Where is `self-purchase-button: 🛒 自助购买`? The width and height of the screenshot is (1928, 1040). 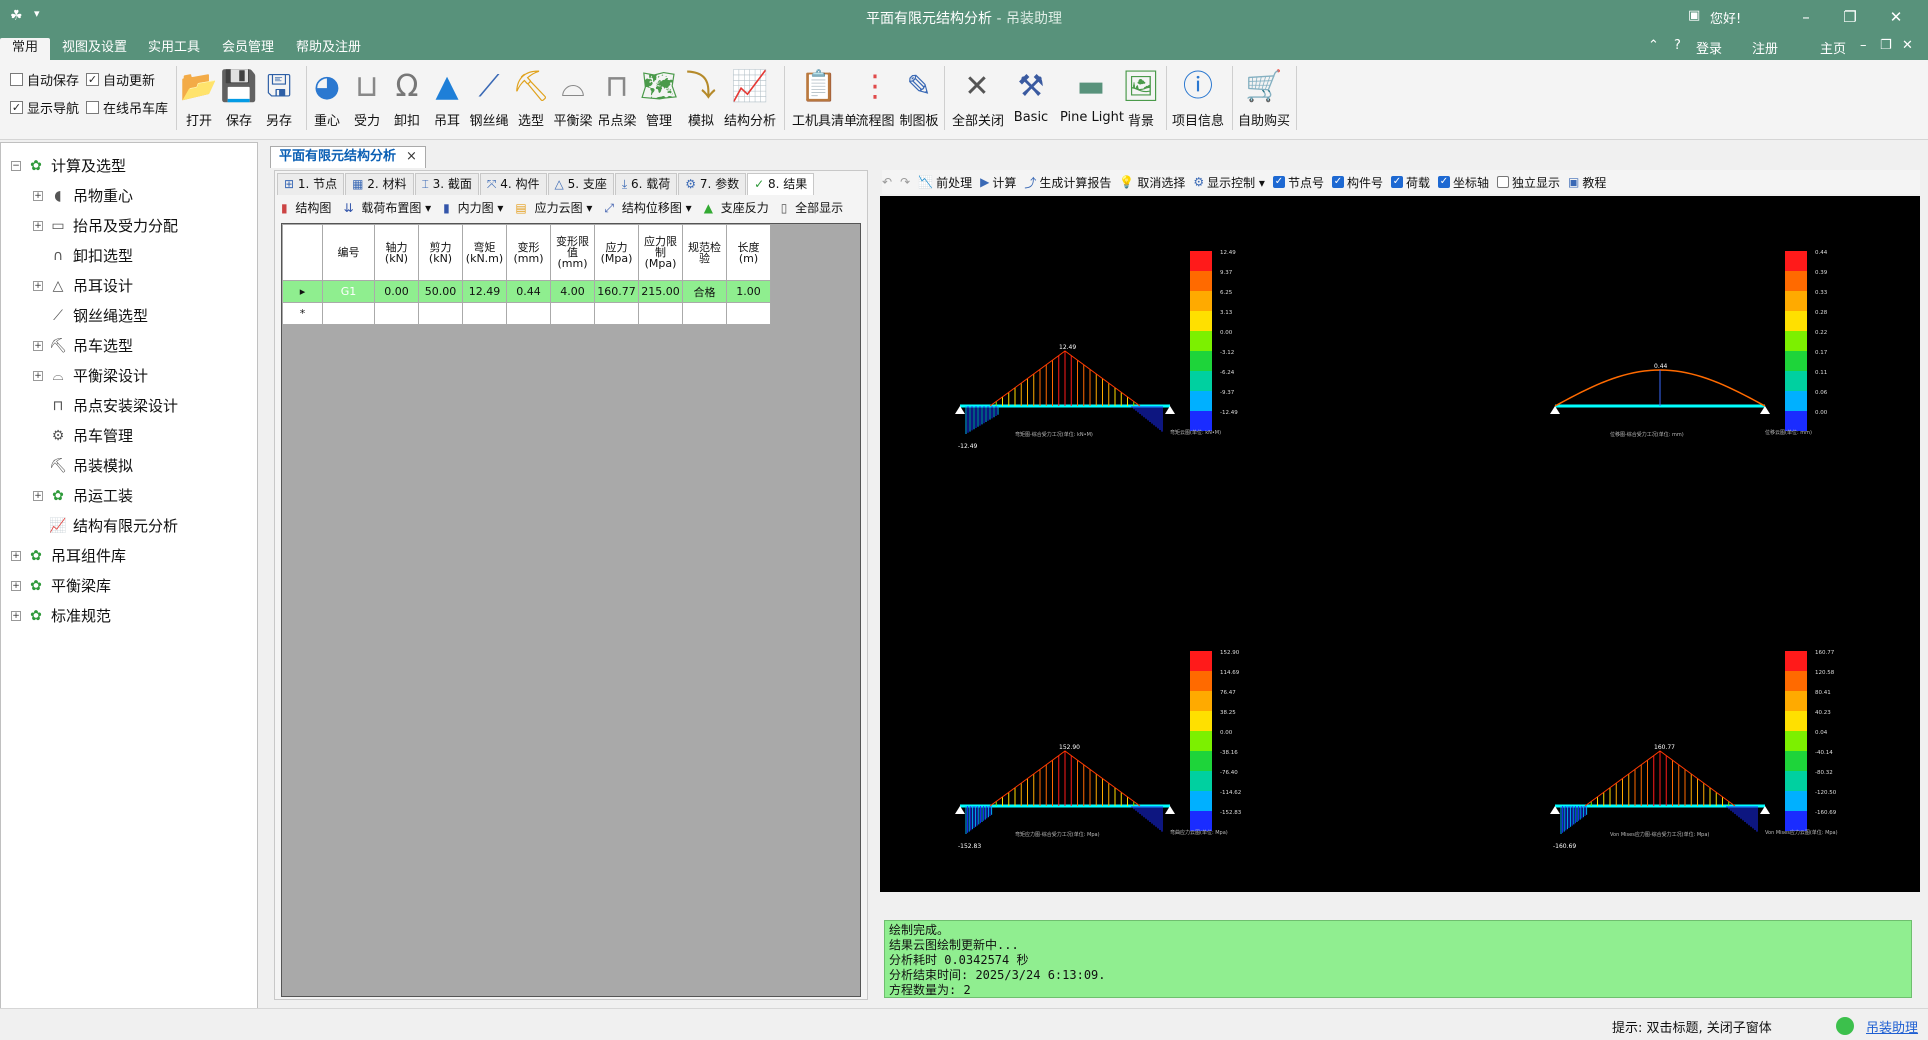 self-purchase-button: 🛒 自助购买 is located at coordinates (1264, 97).